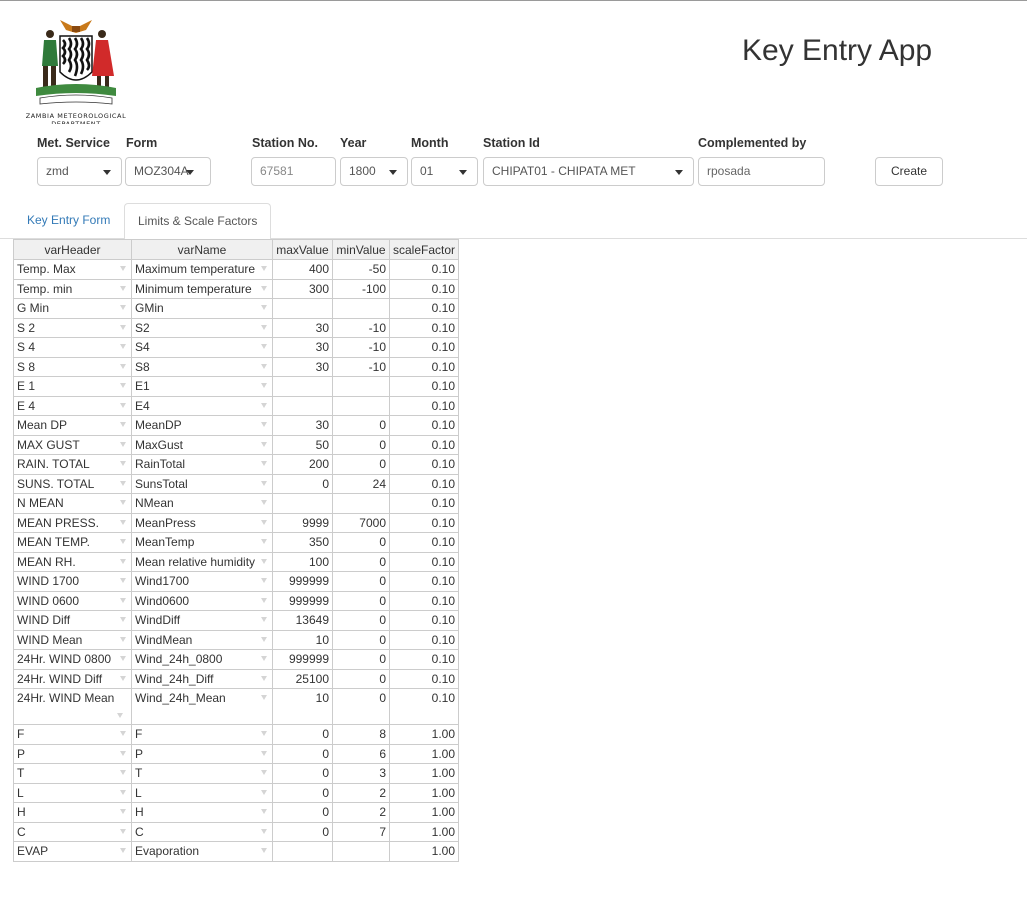 This screenshot has width=1027, height=901. What do you see at coordinates (588, 171) in the screenshot?
I see `station-id-select: CHIPAT01 - CHIPATA MET` at bounding box center [588, 171].